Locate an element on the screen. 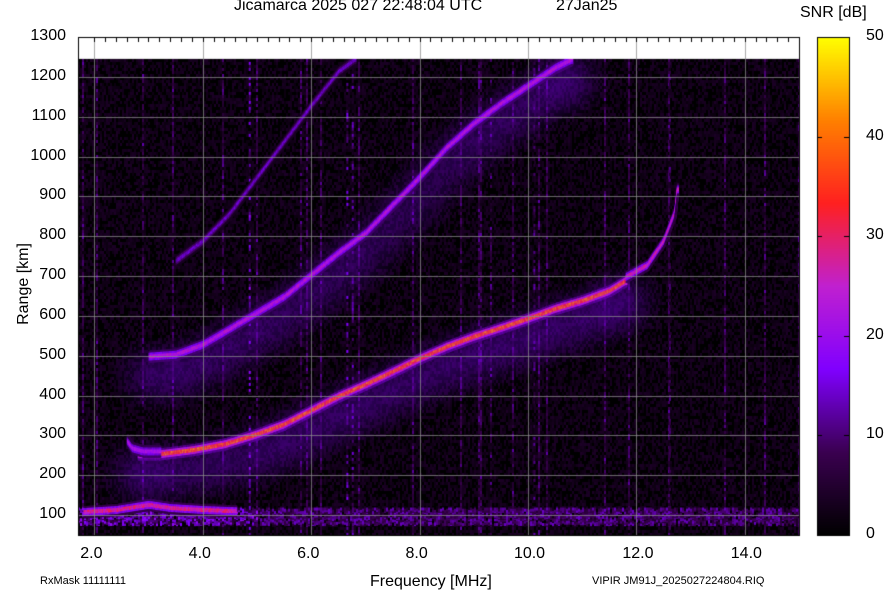 This screenshot has width=884, height=595. colorbar-tick-label: 20 is located at coordinates (875, 334).